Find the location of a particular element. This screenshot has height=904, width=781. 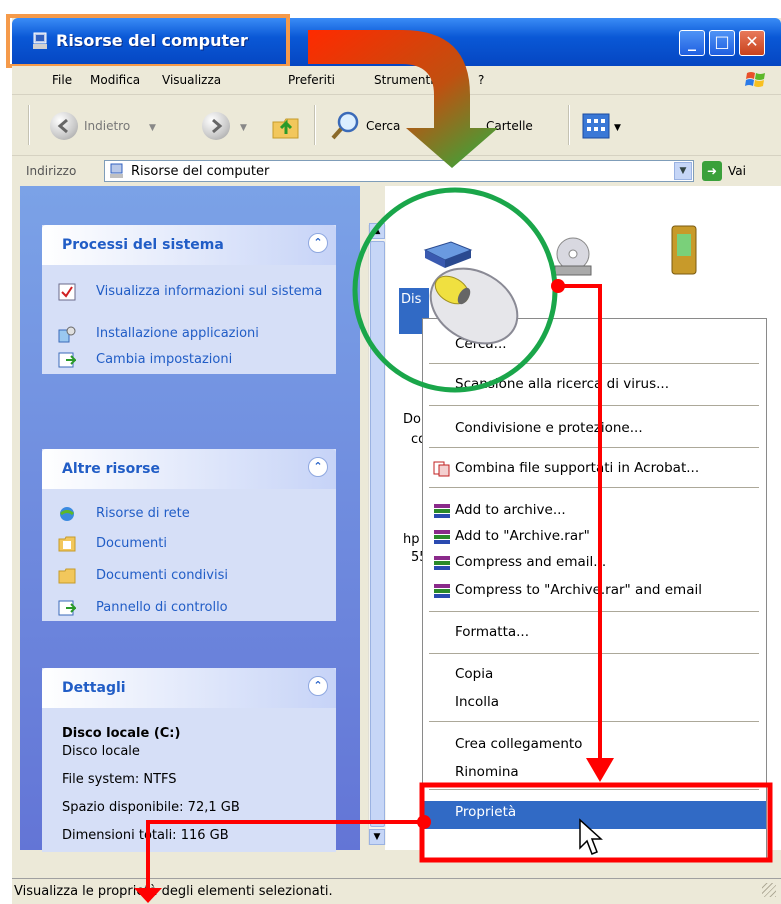

menu-modifica: Modifica is located at coordinates (115, 80).